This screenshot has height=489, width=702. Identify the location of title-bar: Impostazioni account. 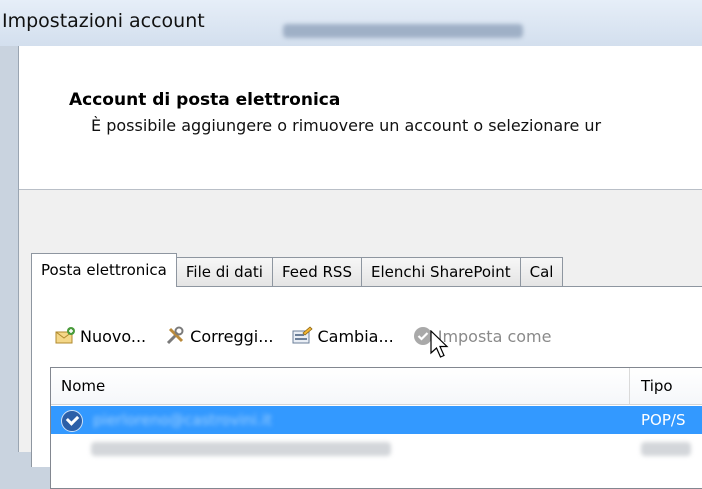
(351, 23).